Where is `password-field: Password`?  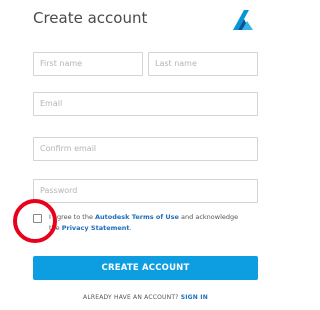 password-field: Password is located at coordinates (145, 191).